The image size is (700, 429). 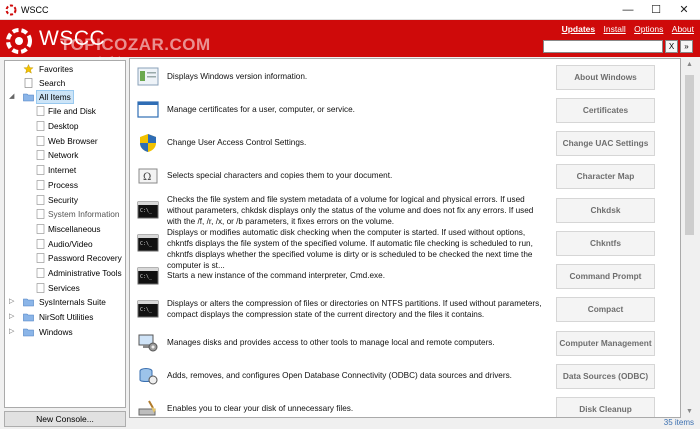 I want to click on updates-link: Updates, so click(x=579, y=29).